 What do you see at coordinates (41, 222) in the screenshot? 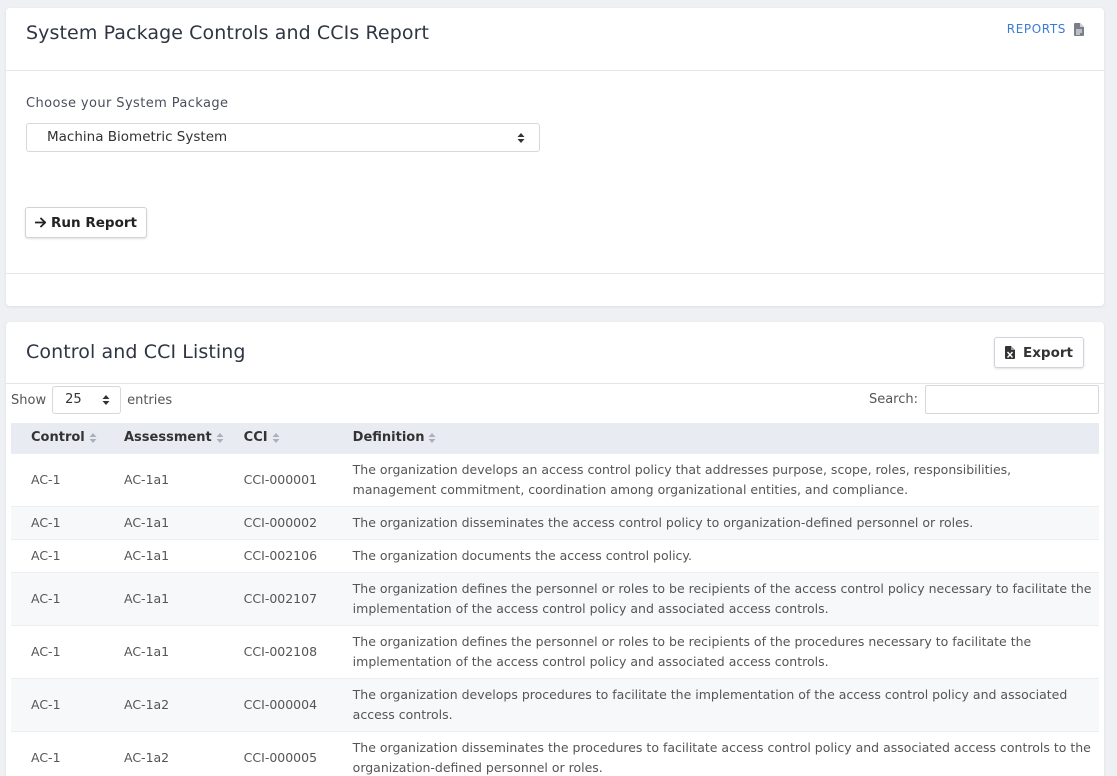
I see `arrow-right-icon` at bounding box center [41, 222].